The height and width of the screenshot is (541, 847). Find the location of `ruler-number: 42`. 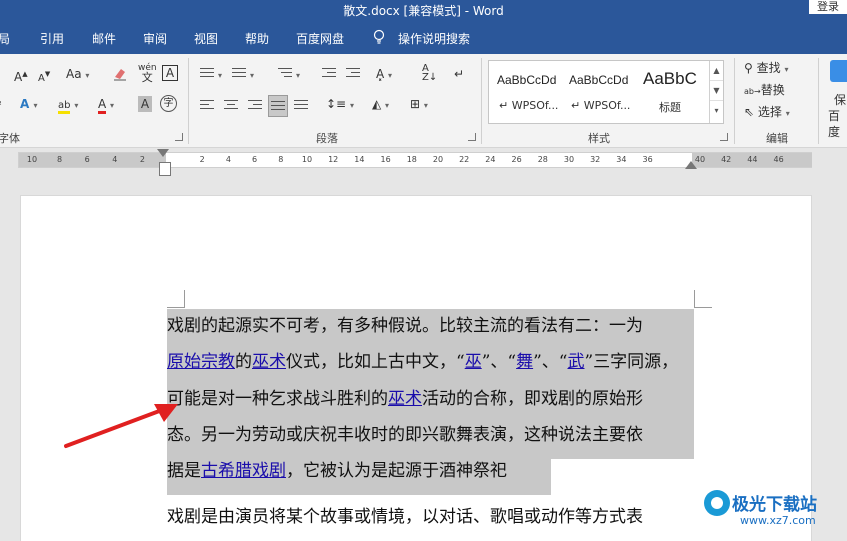

ruler-number: 42 is located at coordinates (726, 159).